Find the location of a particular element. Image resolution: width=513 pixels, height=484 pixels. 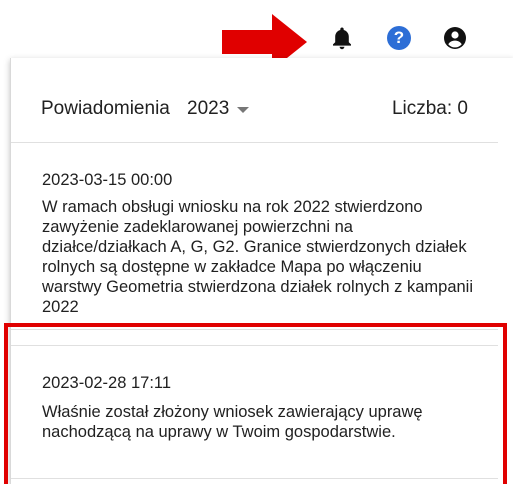

help-glyph: ? is located at coordinates (399, 38).